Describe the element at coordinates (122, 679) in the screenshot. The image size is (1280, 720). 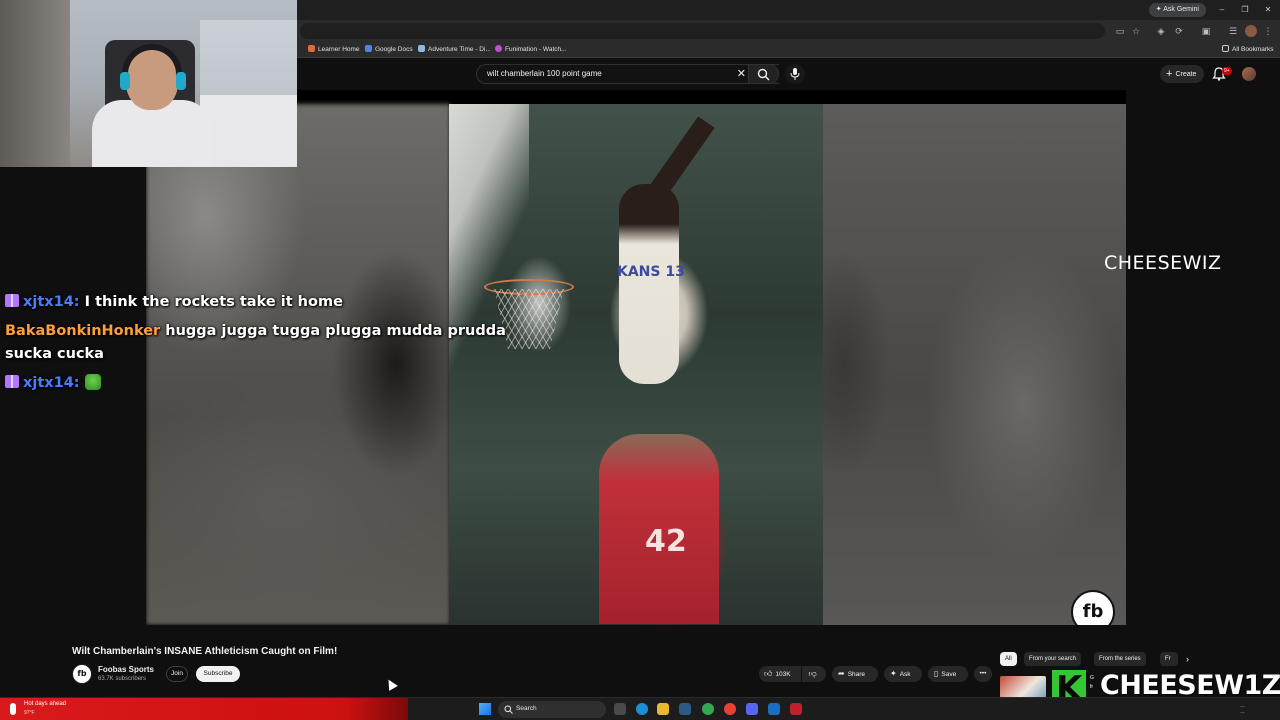
I see `subscriber-count: 63.7K subscribers` at that location.